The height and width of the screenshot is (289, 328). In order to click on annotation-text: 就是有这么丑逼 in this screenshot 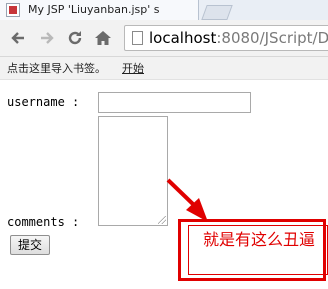, I will do `click(259, 239)`.